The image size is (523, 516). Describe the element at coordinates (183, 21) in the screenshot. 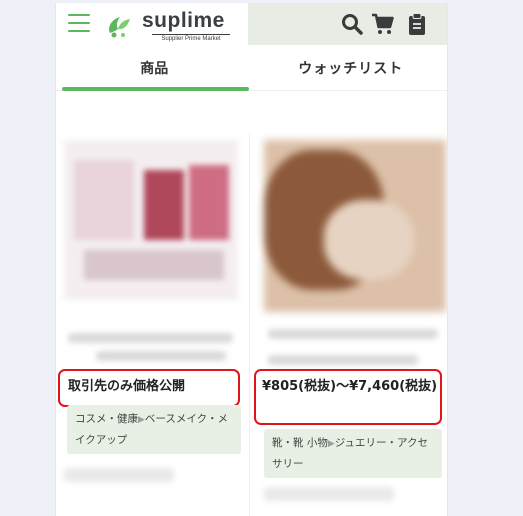

I see `logo-text: suplime` at that location.